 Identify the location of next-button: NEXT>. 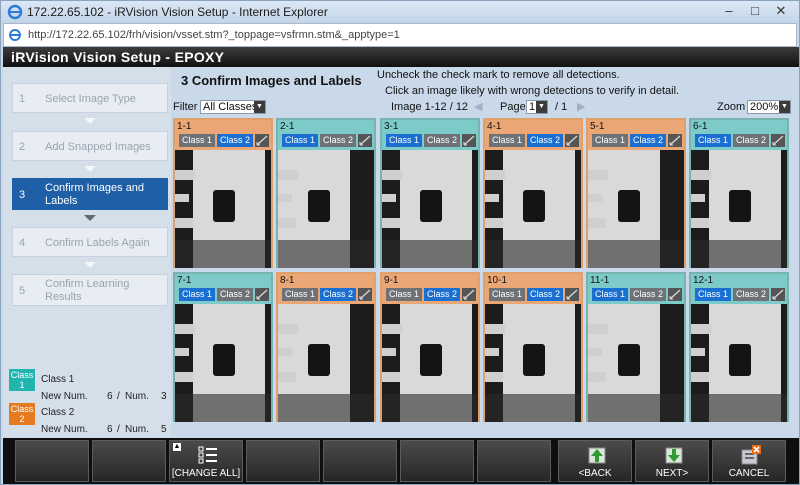
(672, 461).